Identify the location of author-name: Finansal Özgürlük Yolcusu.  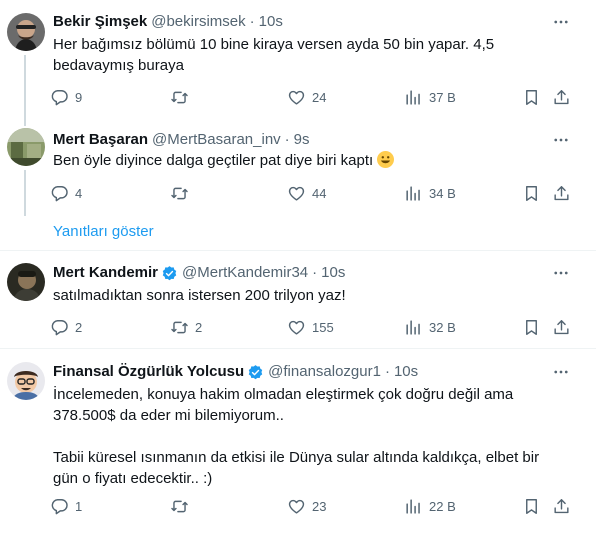
(148, 372).